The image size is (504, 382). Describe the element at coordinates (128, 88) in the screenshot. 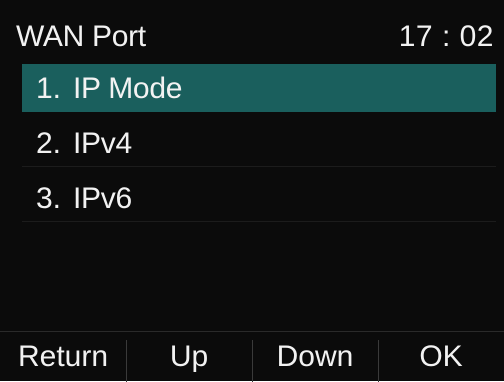

I see `menu-item-label: IP Mode` at that location.